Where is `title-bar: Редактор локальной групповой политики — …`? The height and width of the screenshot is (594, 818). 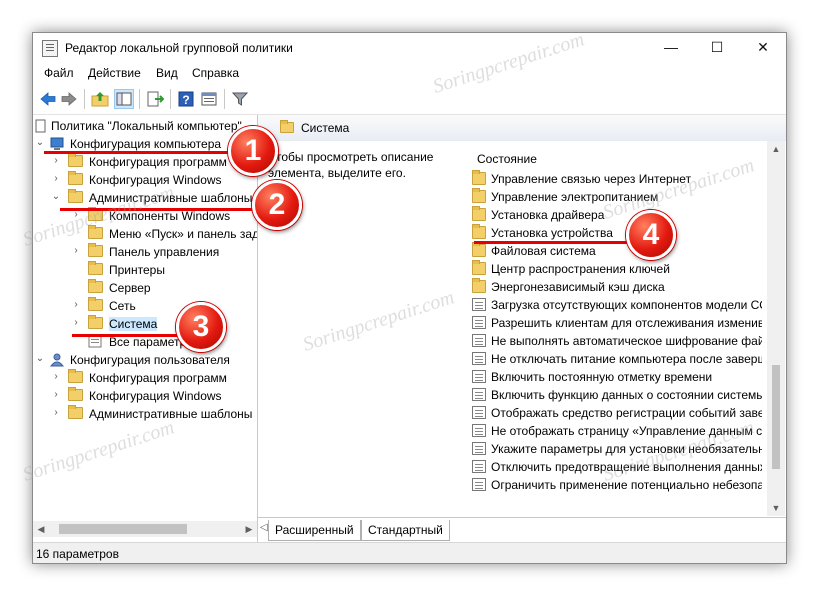 title-bar: Редактор локальной групповой политики — … is located at coordinates (409, 47).